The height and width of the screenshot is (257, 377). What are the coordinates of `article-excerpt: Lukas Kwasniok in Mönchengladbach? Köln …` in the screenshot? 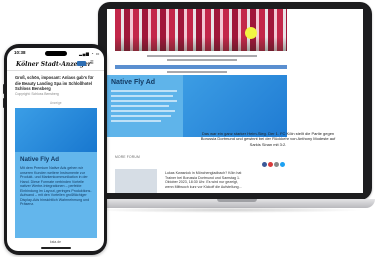 It's located at (203, 180).